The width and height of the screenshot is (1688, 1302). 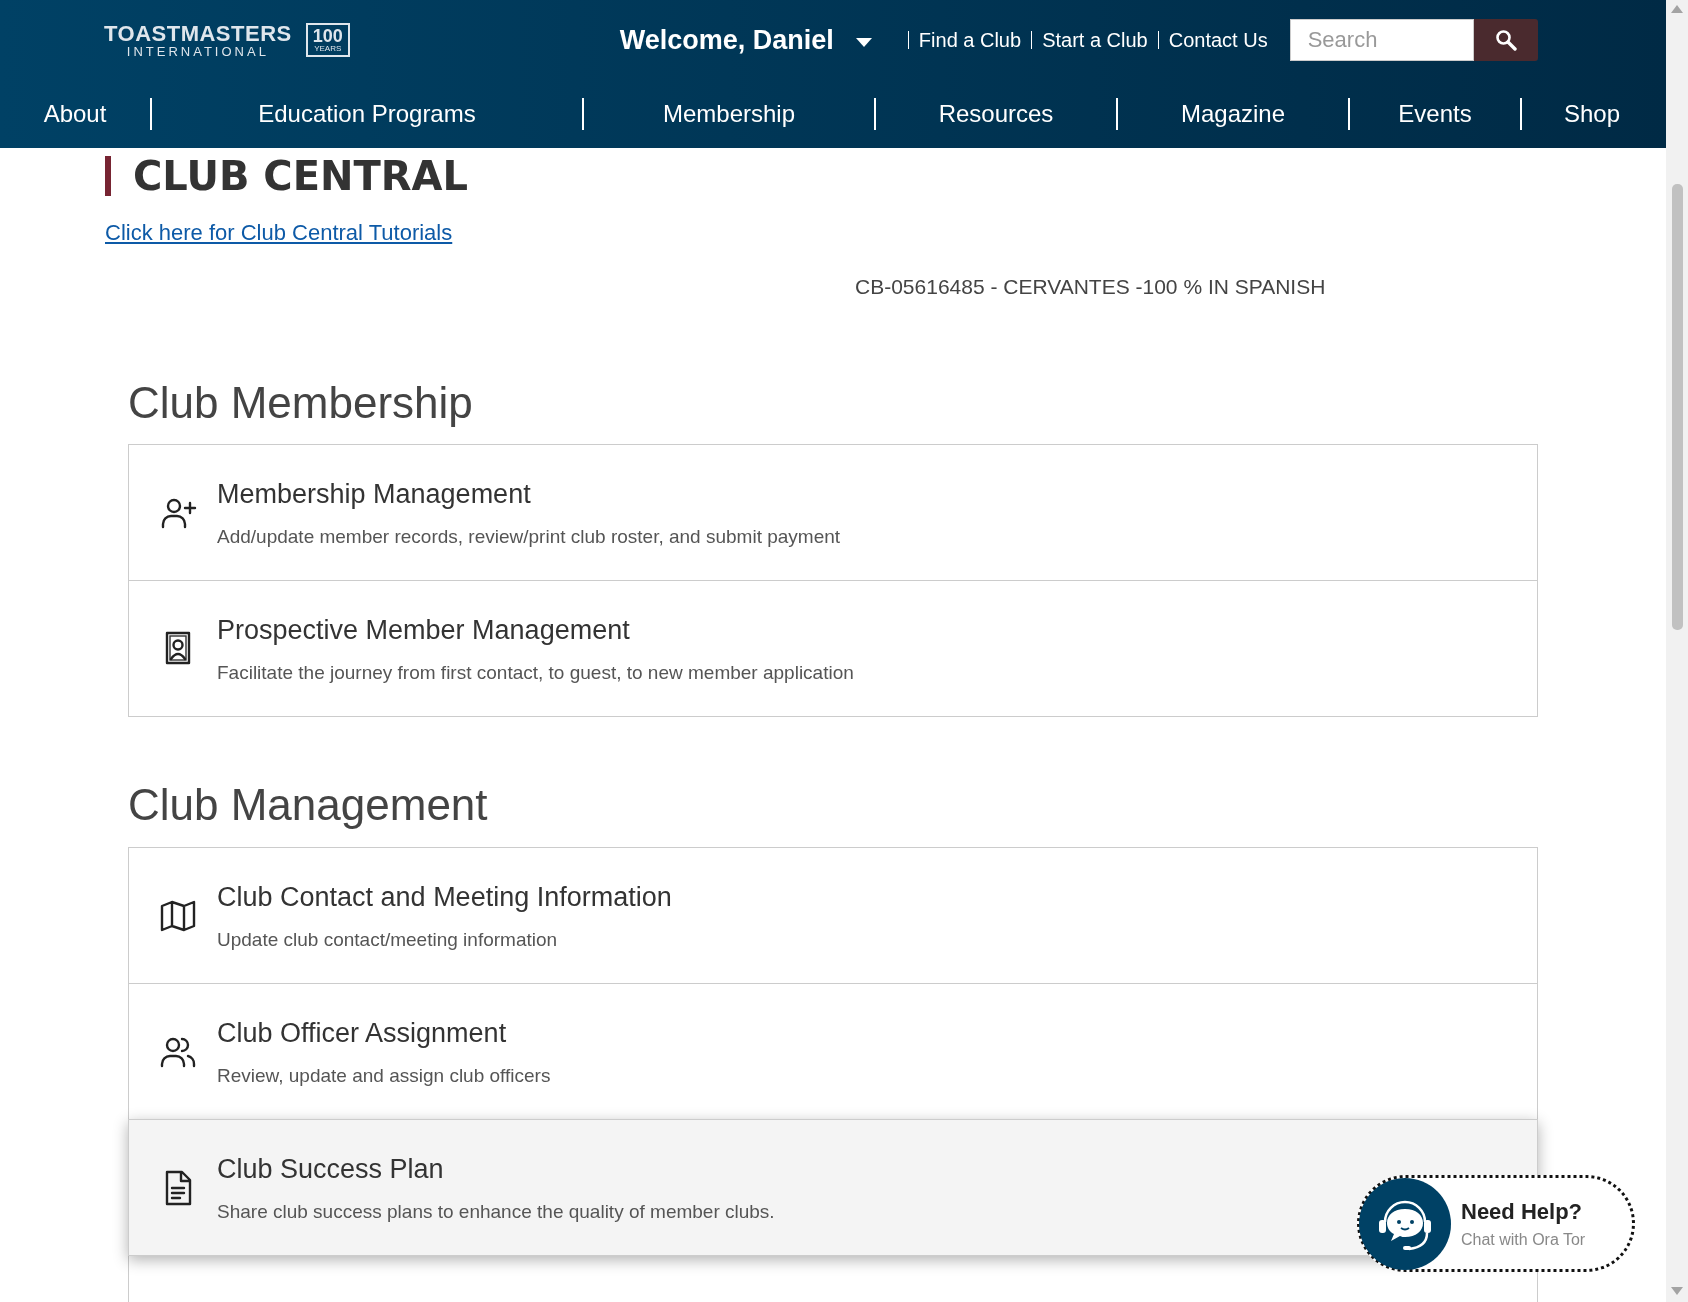 What do you see at coordinates (1677, 651) in the screenshot?
I see `scrollbar` at bounding box center [1677, 651].